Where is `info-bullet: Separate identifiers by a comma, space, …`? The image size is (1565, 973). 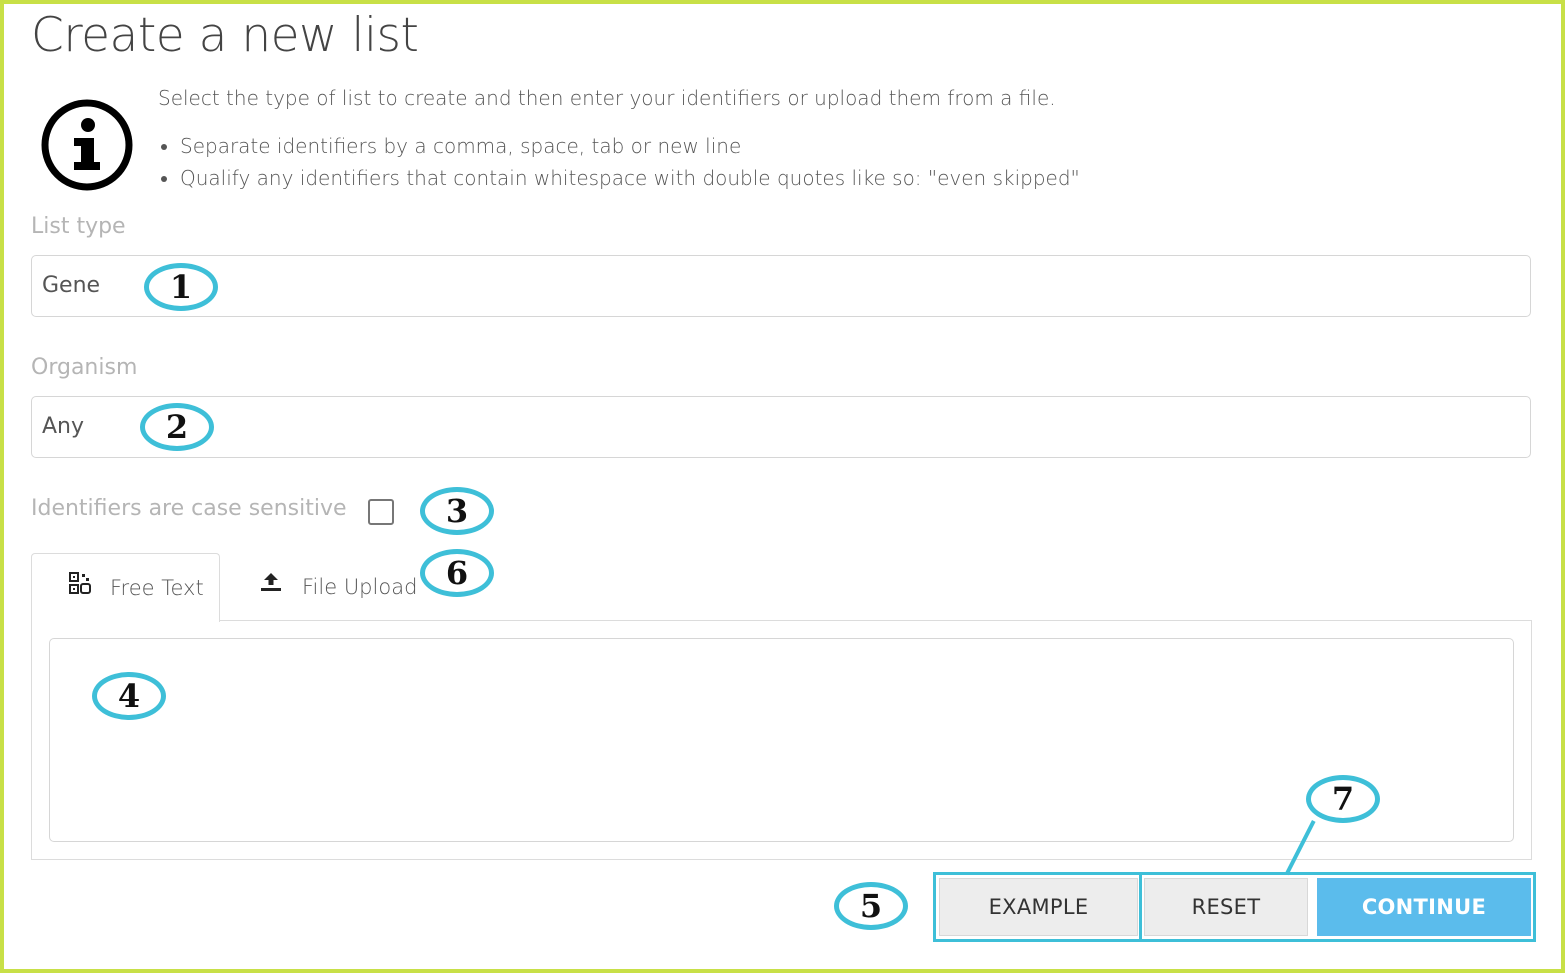
info-bullet: Separate identifiers by a comma, space, … is located at coordinates (630, 146).